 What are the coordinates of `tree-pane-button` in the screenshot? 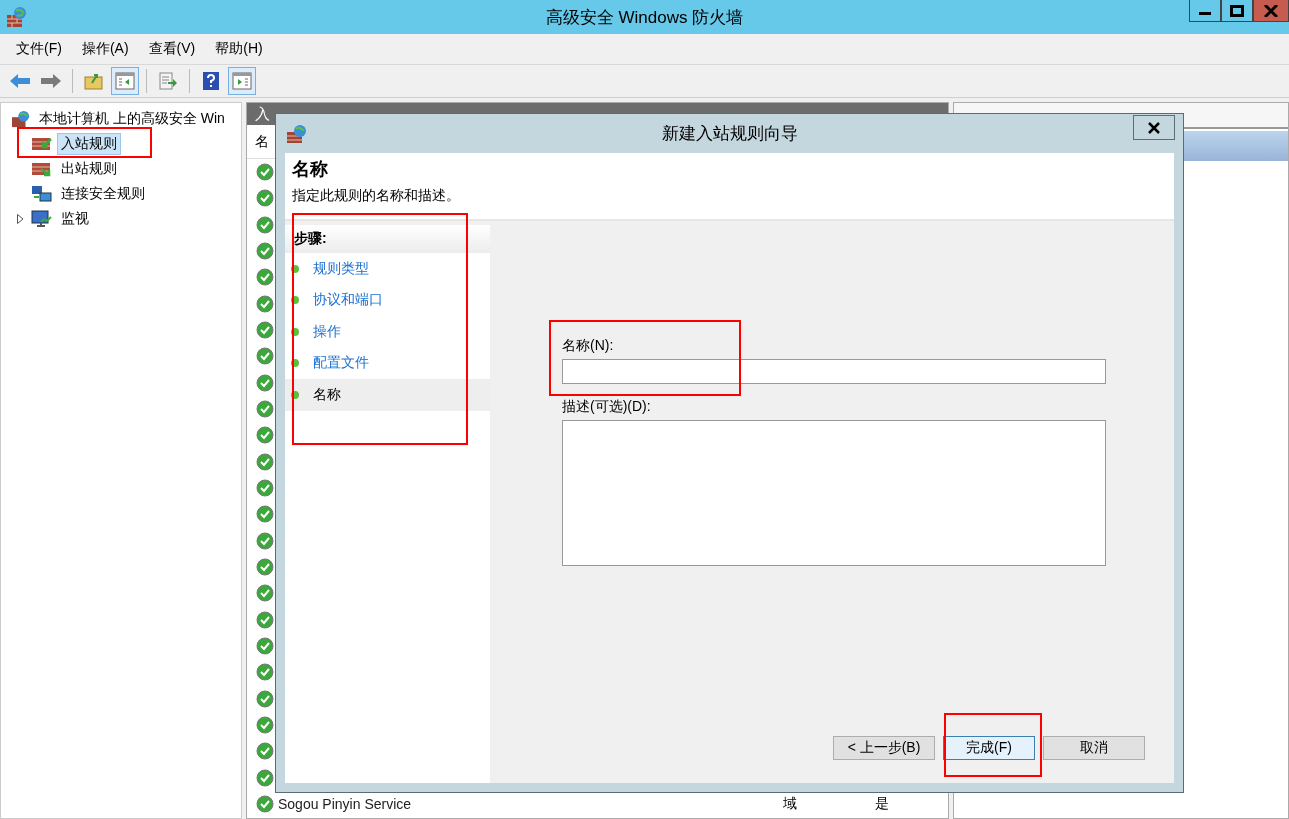 It's located at (125, 81).